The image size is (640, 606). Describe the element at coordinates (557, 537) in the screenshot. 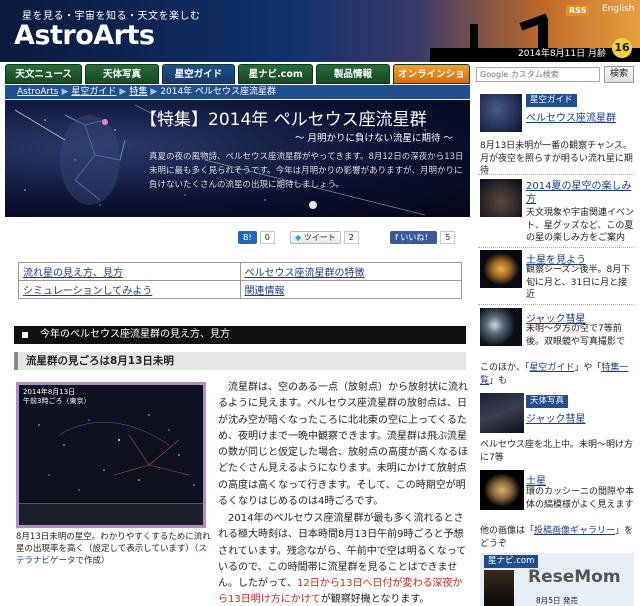

I see `sidebar-gallery-link: 他の画像は「投稿画像ギャラリー」をどうぞ` at that location.